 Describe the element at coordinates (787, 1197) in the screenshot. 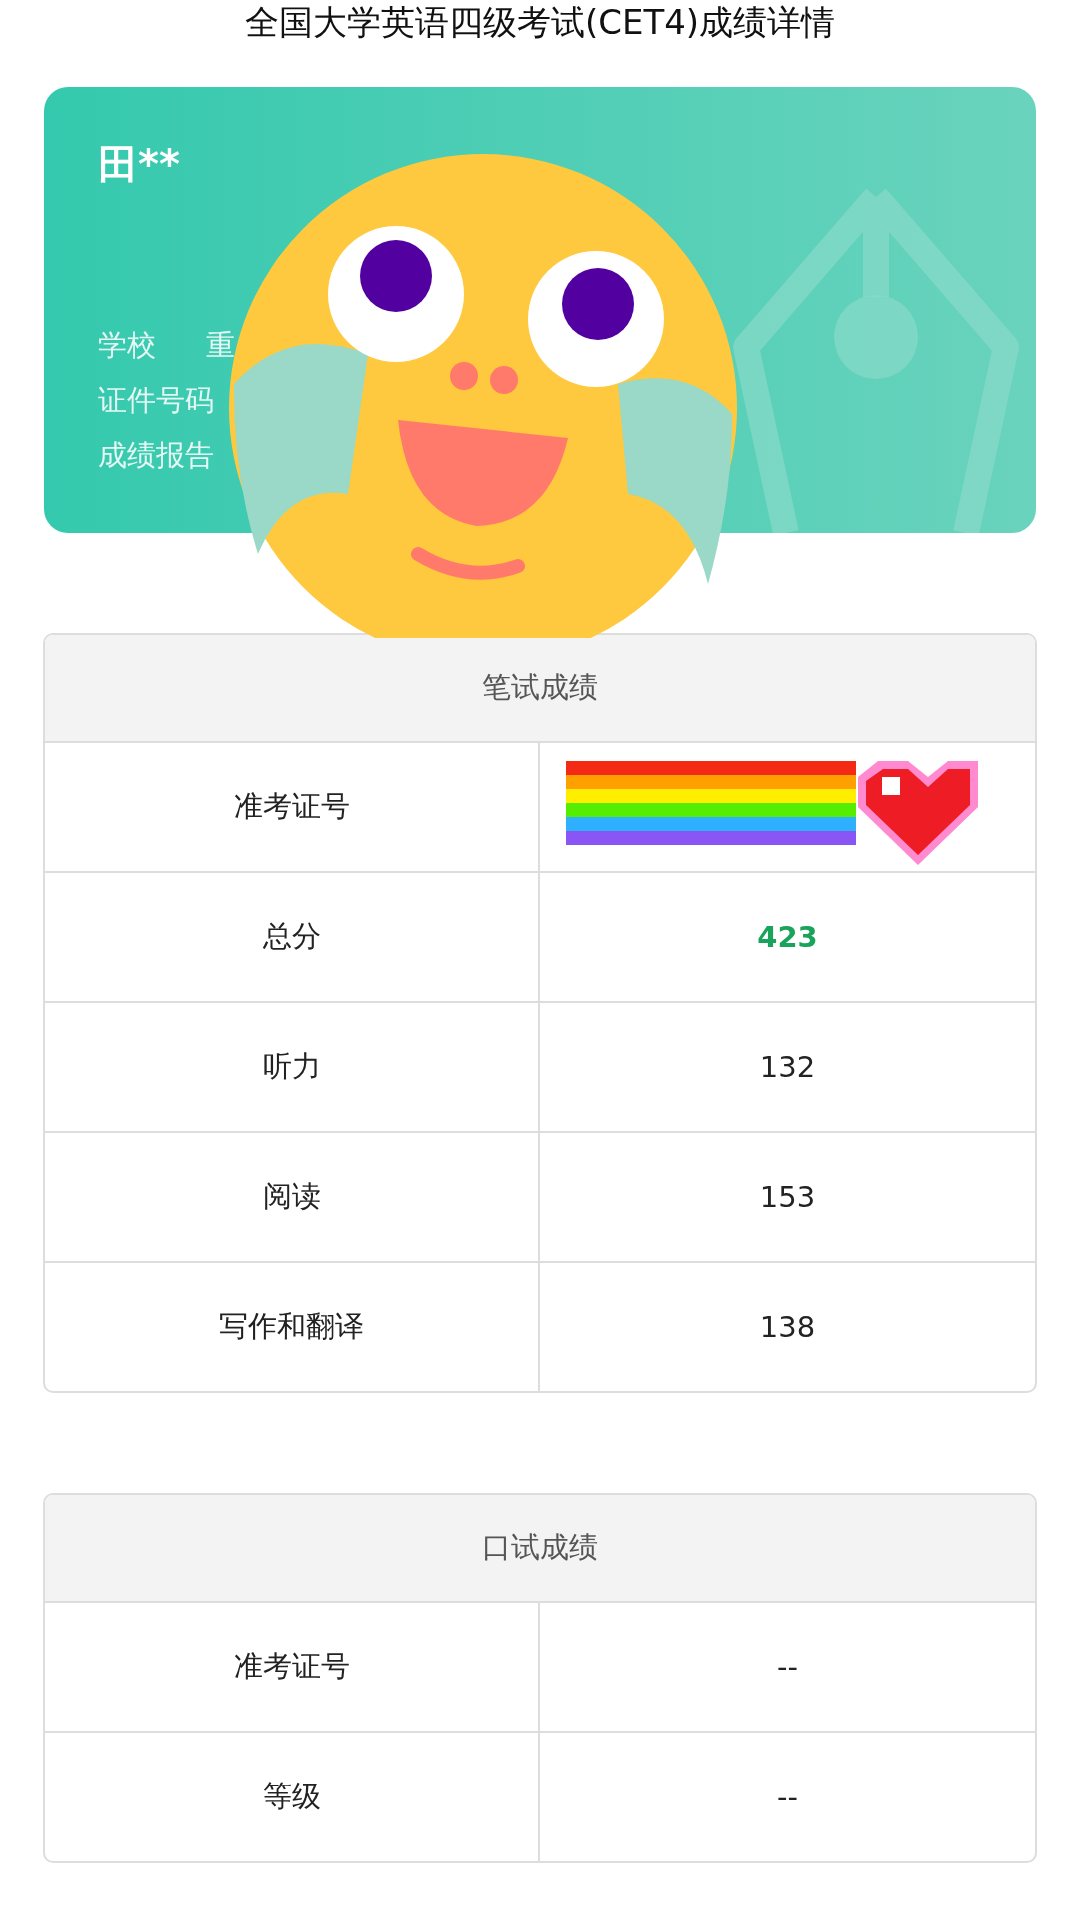

I see `row-value: 153` at that location.